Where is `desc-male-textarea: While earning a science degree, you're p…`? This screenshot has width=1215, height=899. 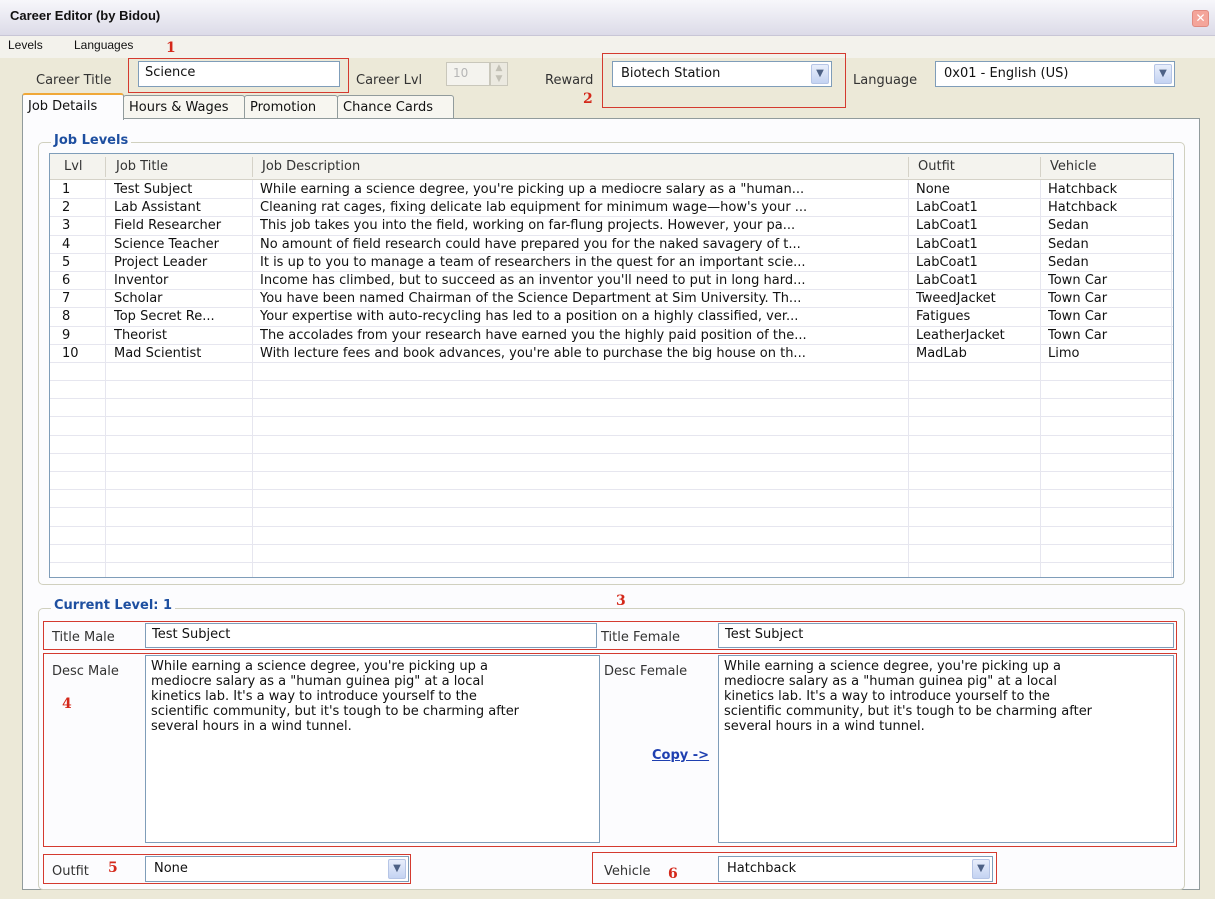
desc-male-textarea: While earning a science degree, you're p… is located at coordinates (372, 749).